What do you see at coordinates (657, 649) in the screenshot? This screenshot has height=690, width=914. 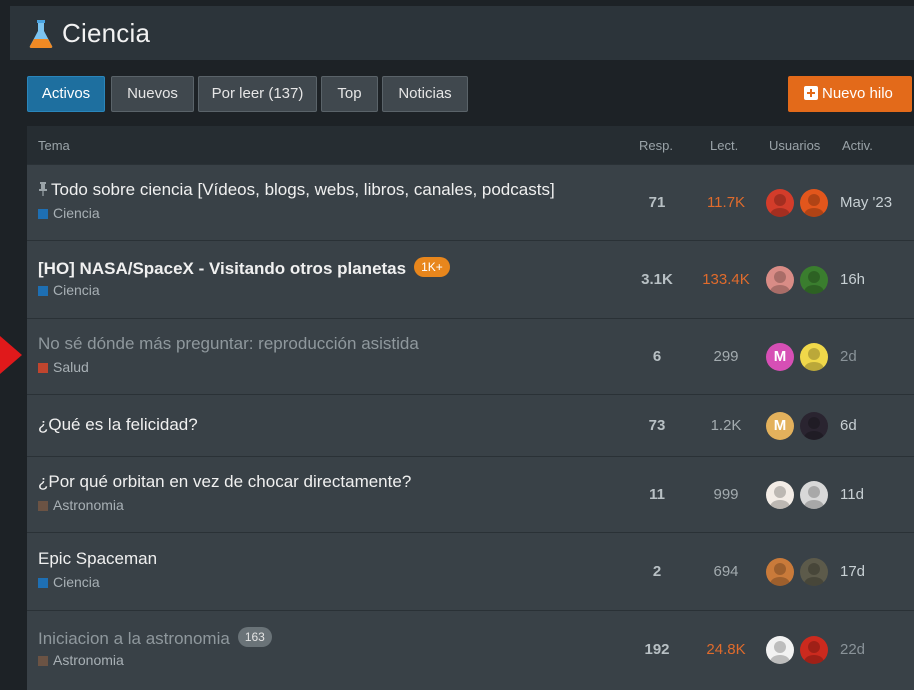 I see `replies-count: 192` at bounding box center [657, 649].